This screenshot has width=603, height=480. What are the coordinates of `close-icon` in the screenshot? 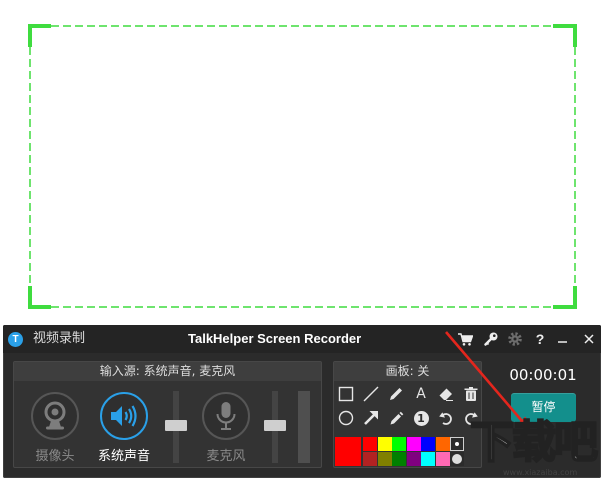 It's located at (589, 339).